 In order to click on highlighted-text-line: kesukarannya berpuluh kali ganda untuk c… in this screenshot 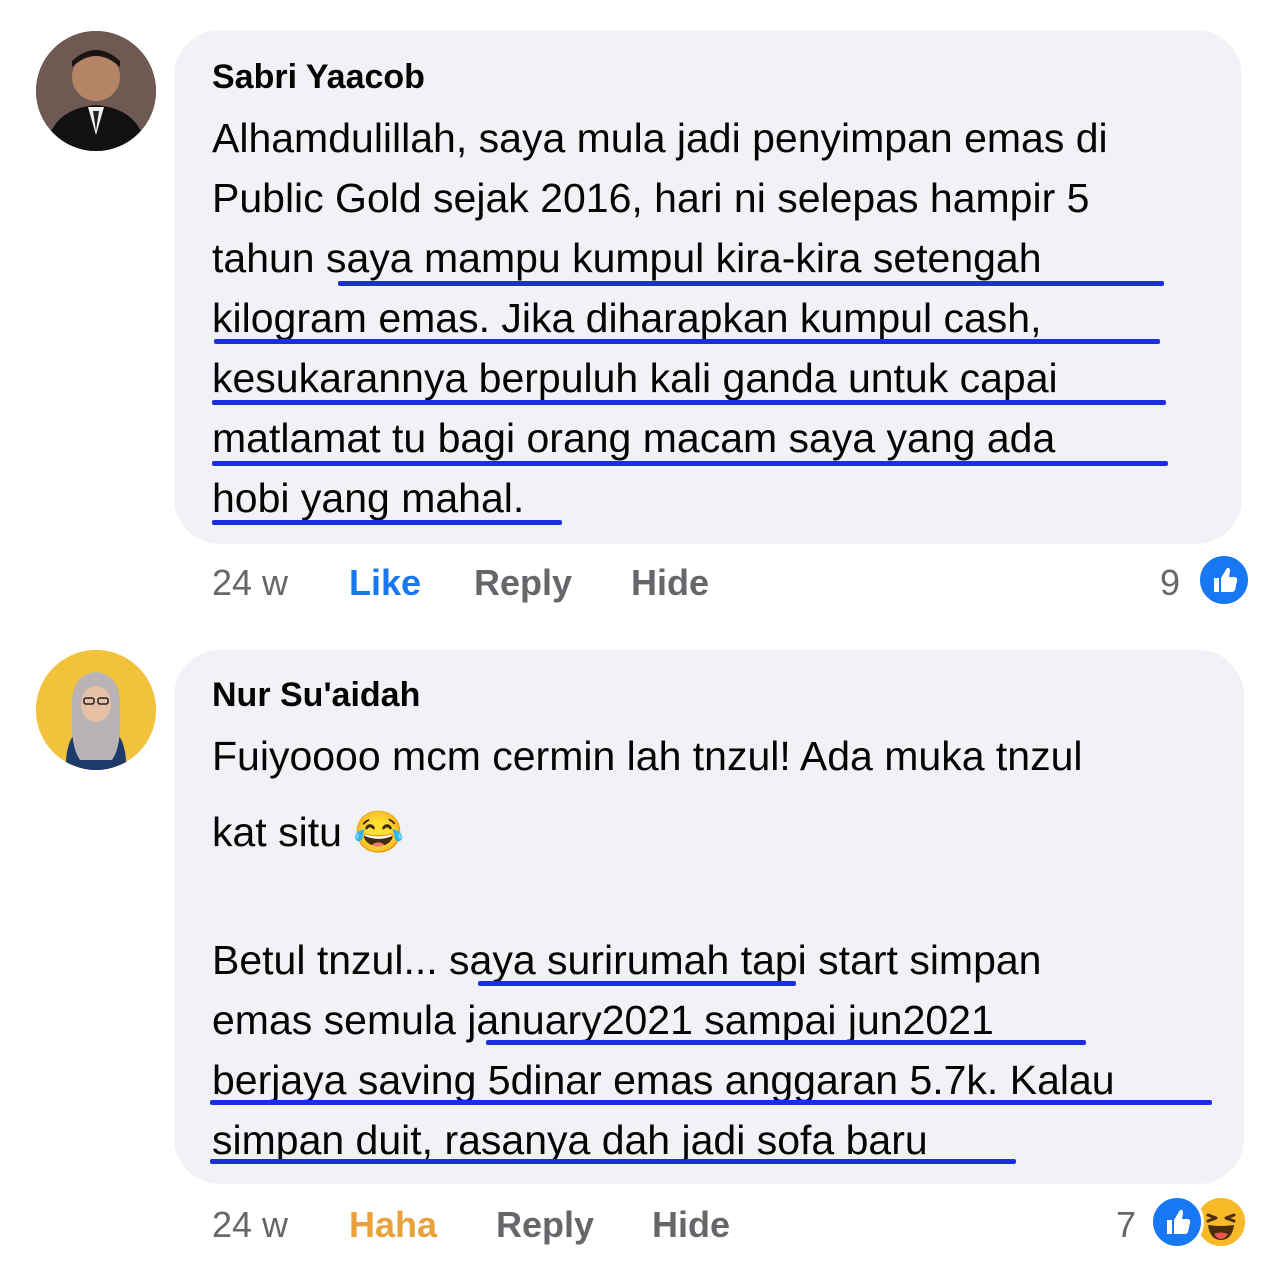, I will do `click(635, 378)`.